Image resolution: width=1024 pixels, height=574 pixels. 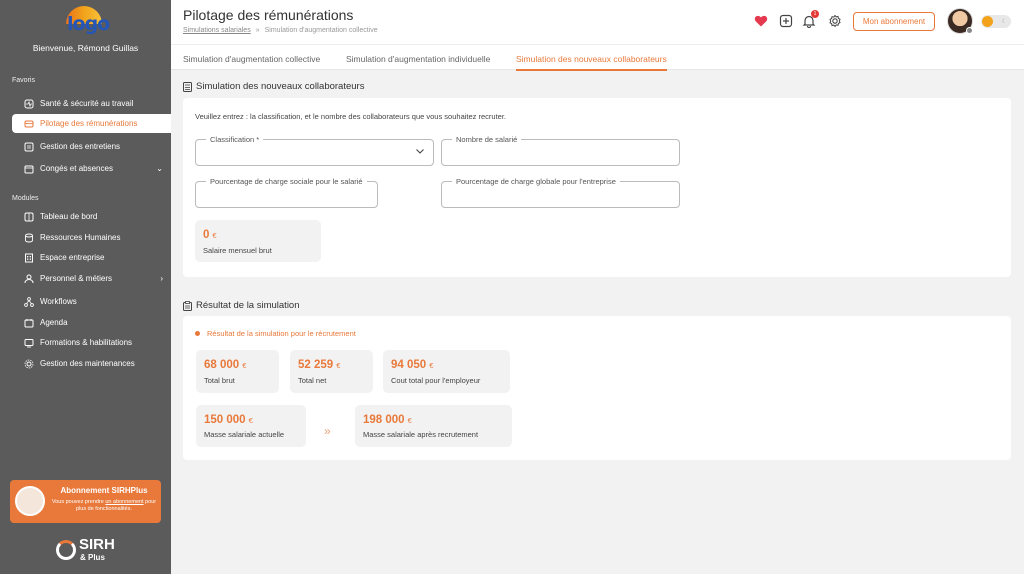 I want to click on sidebar-item-personnel: Personnel & métiers ›, so click(x=91, y=278).